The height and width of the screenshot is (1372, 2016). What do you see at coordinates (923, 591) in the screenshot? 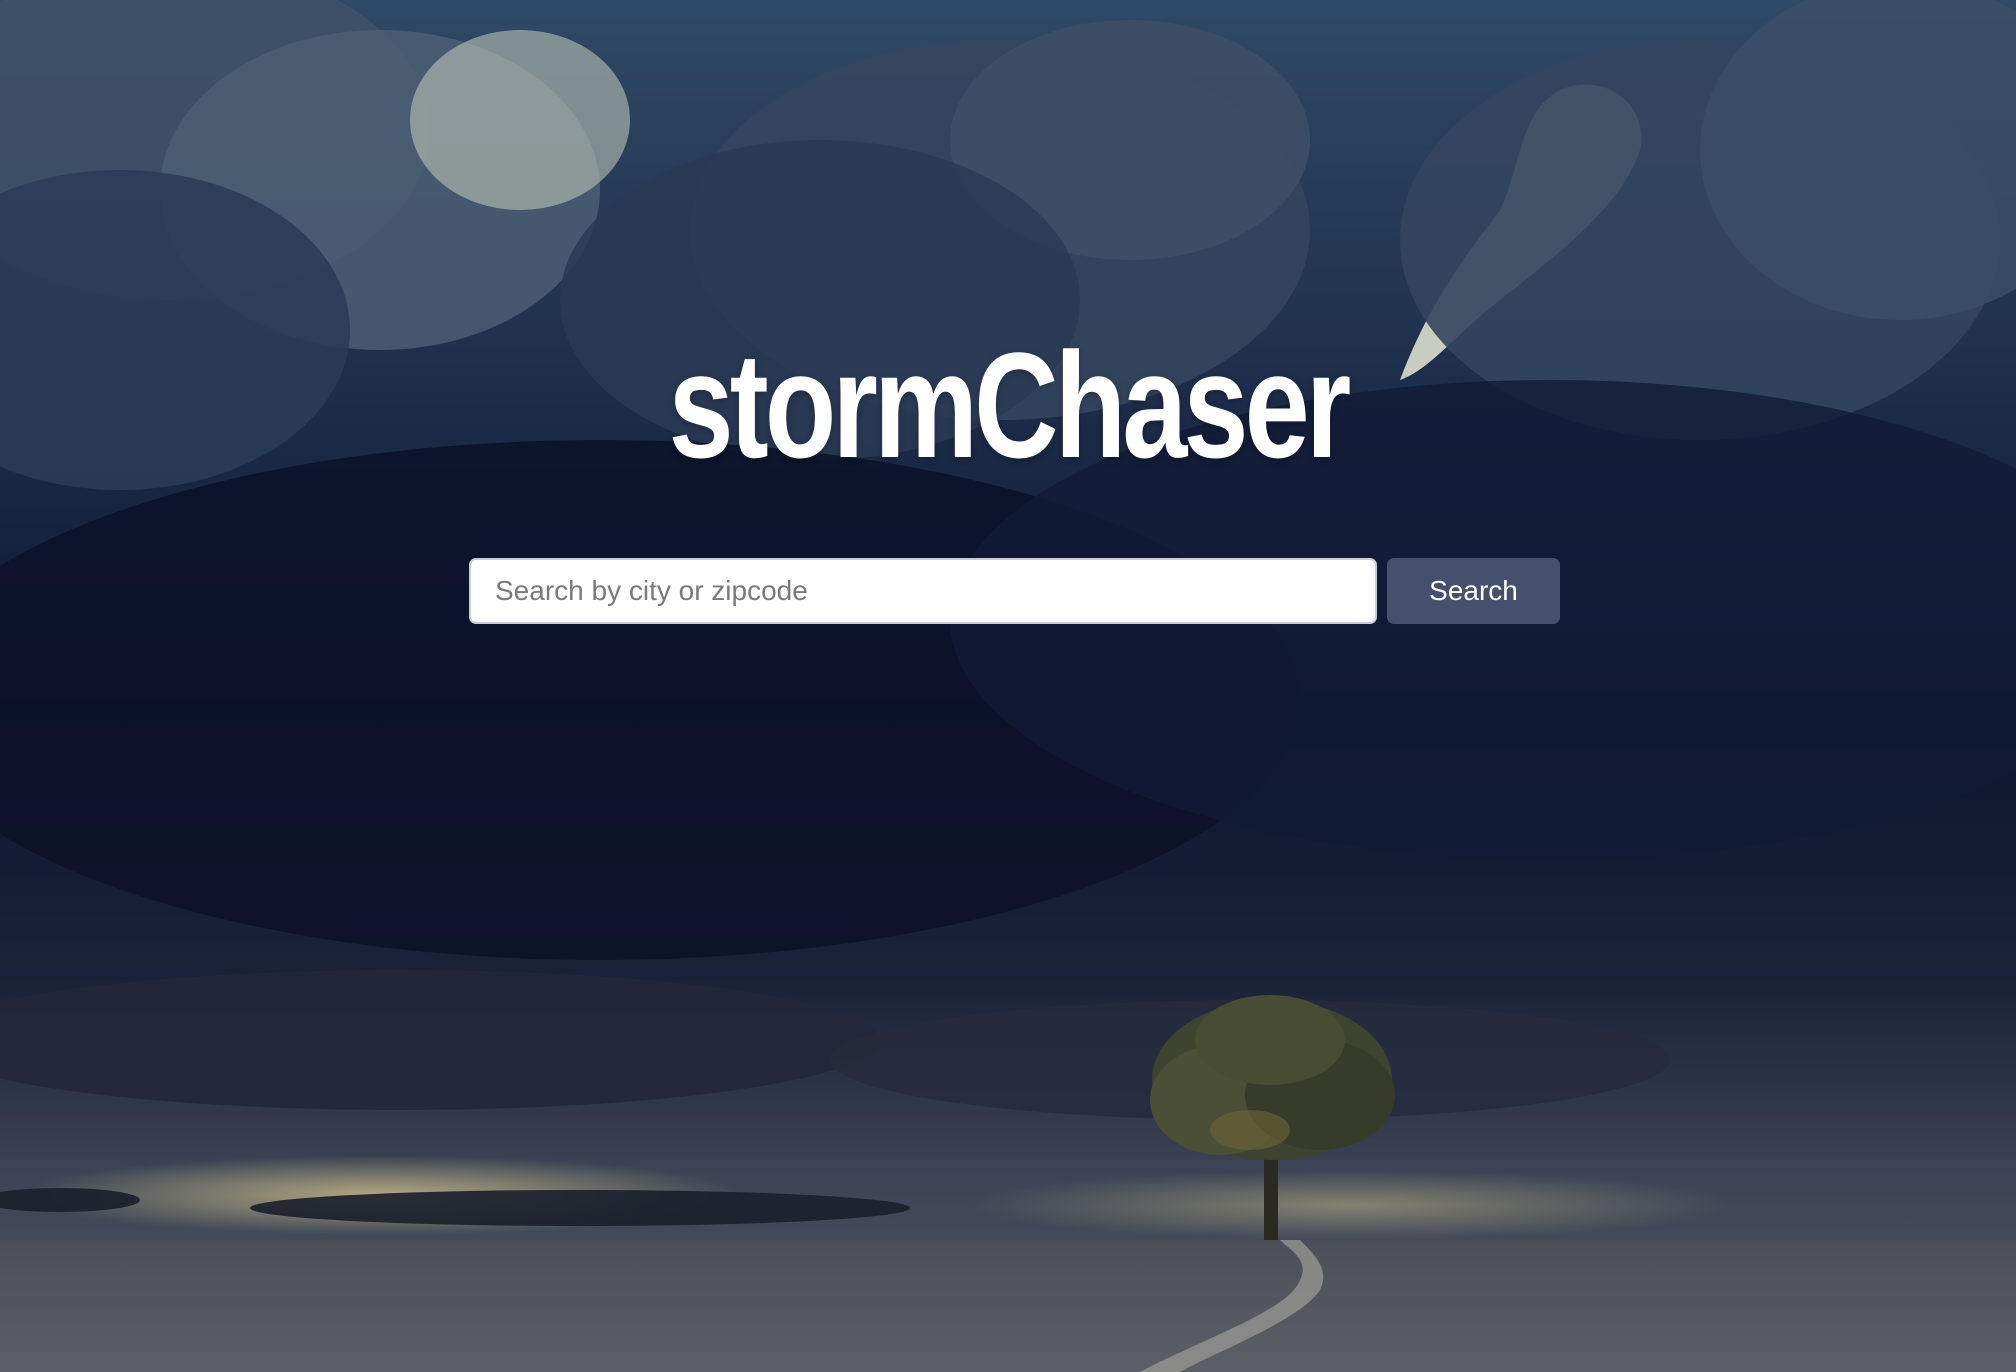
I see `search-input` at bounding box center [923, 591].